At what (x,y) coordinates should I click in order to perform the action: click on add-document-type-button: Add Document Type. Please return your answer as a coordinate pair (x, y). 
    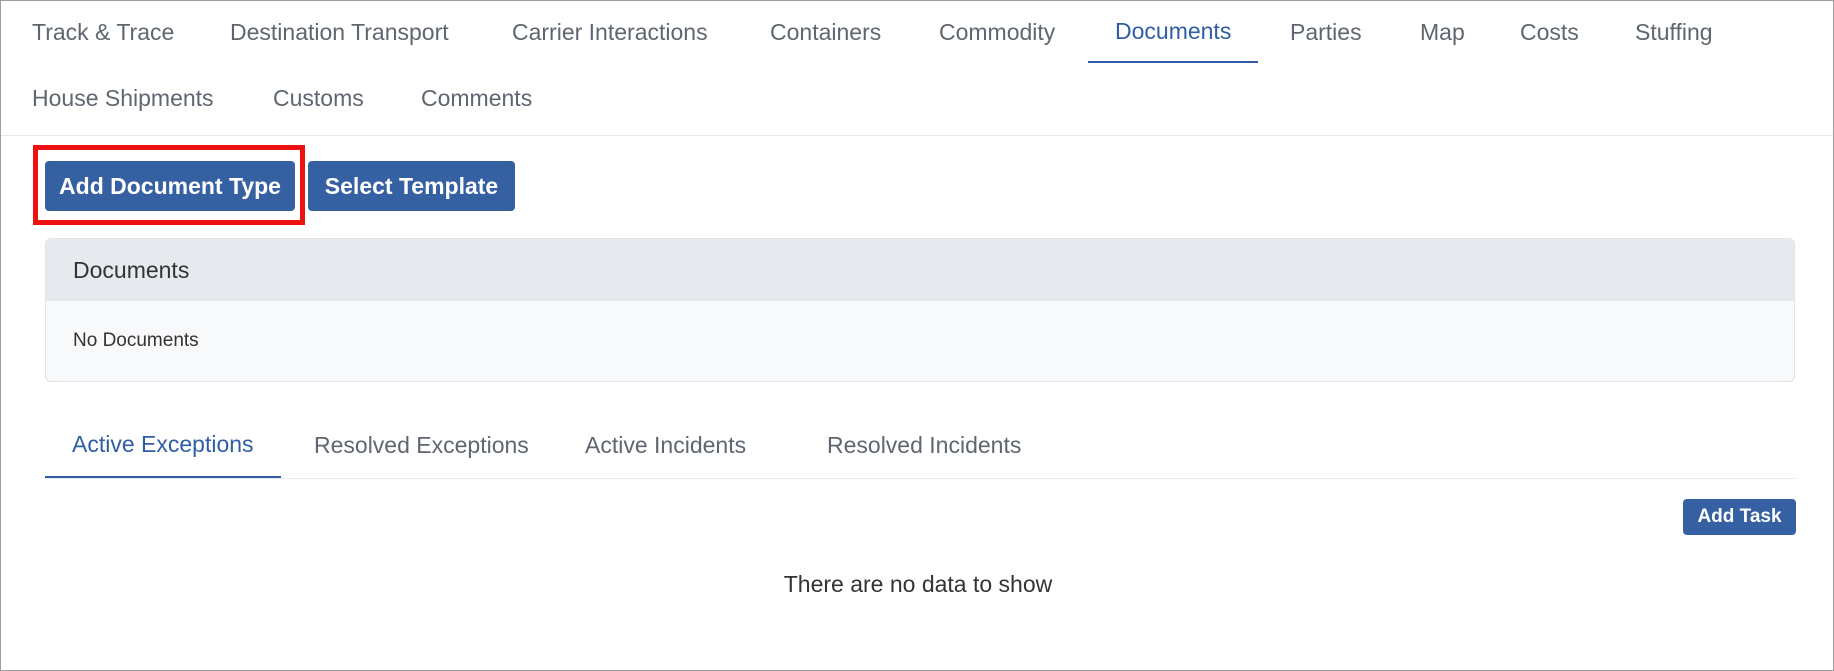
    Looking at the image, I should click on (170, 186).